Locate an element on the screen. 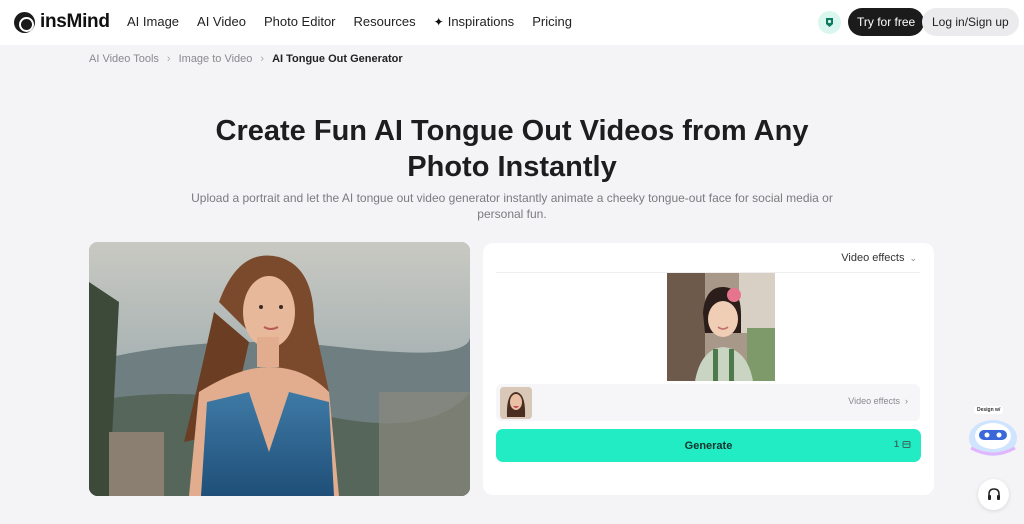  login-signup-button: Log in/Sign up is located at coordinates (970, 22).